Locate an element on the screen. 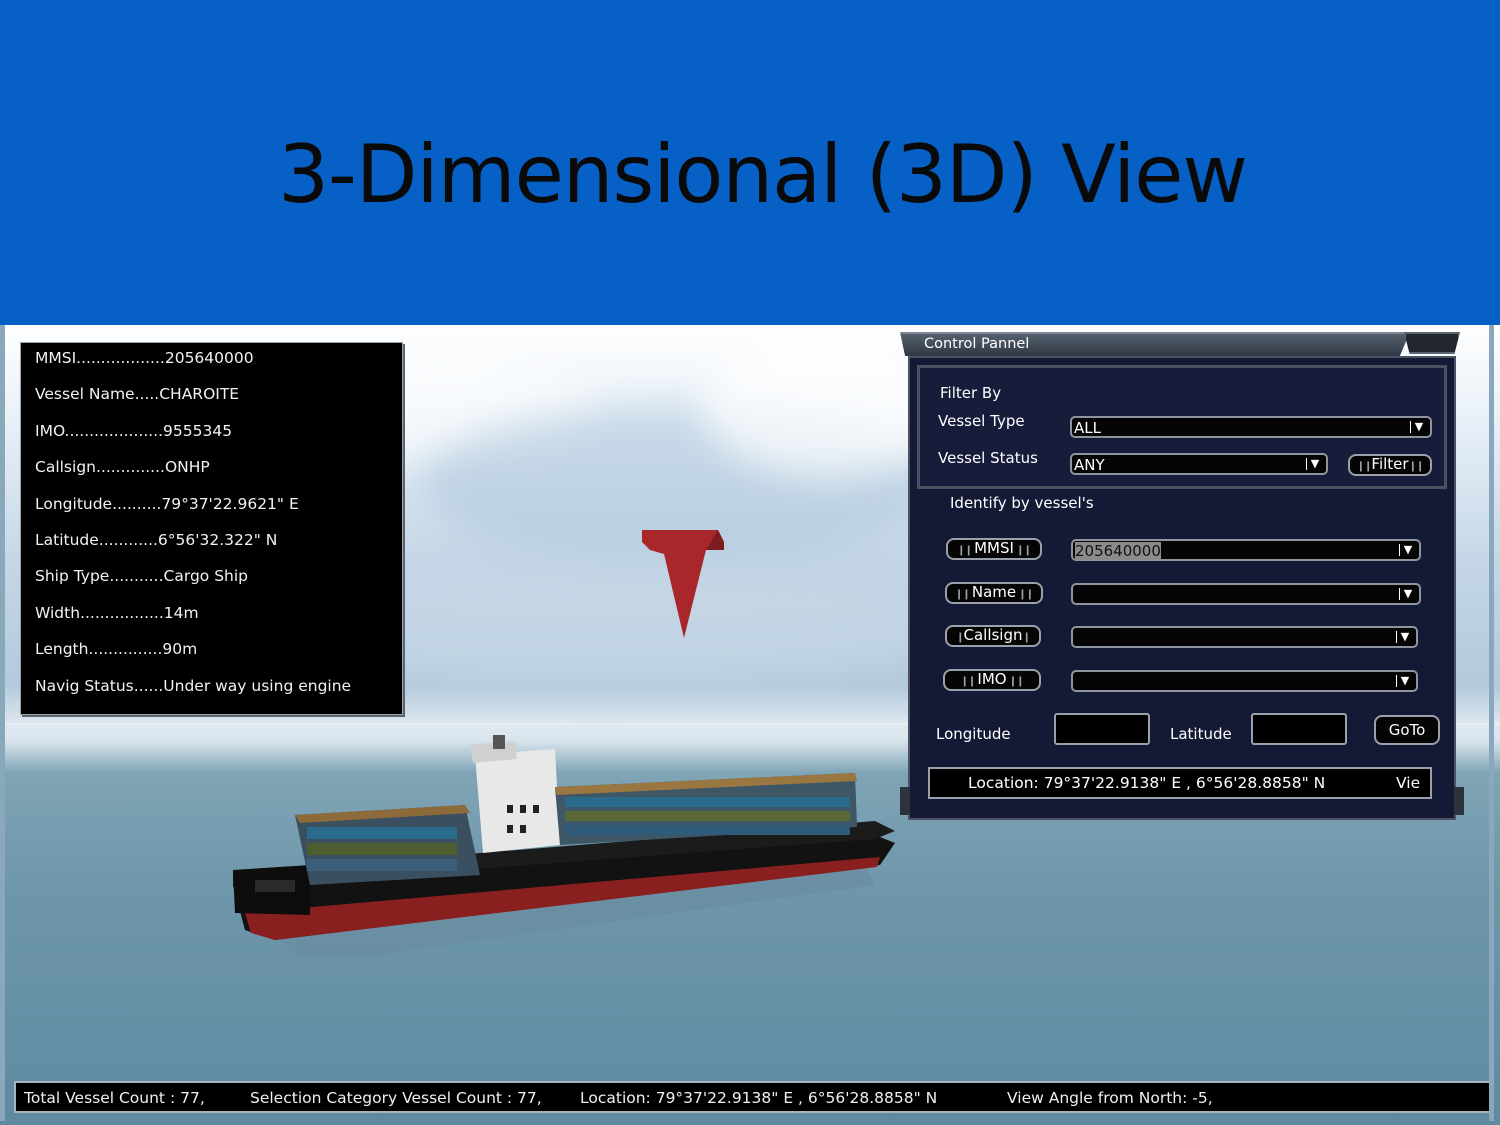 This screenshot has width=1500, height=1125. callsign-button-label: Callsign is located at coordinates (993, 635).